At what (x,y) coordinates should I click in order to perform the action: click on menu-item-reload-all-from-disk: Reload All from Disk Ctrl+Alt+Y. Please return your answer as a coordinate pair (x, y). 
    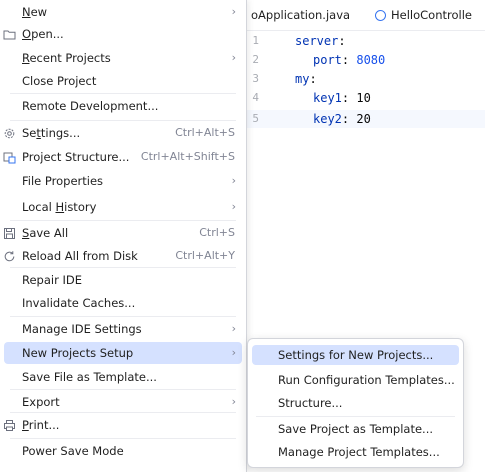
    Looking at the image, I should click on (123, 256).